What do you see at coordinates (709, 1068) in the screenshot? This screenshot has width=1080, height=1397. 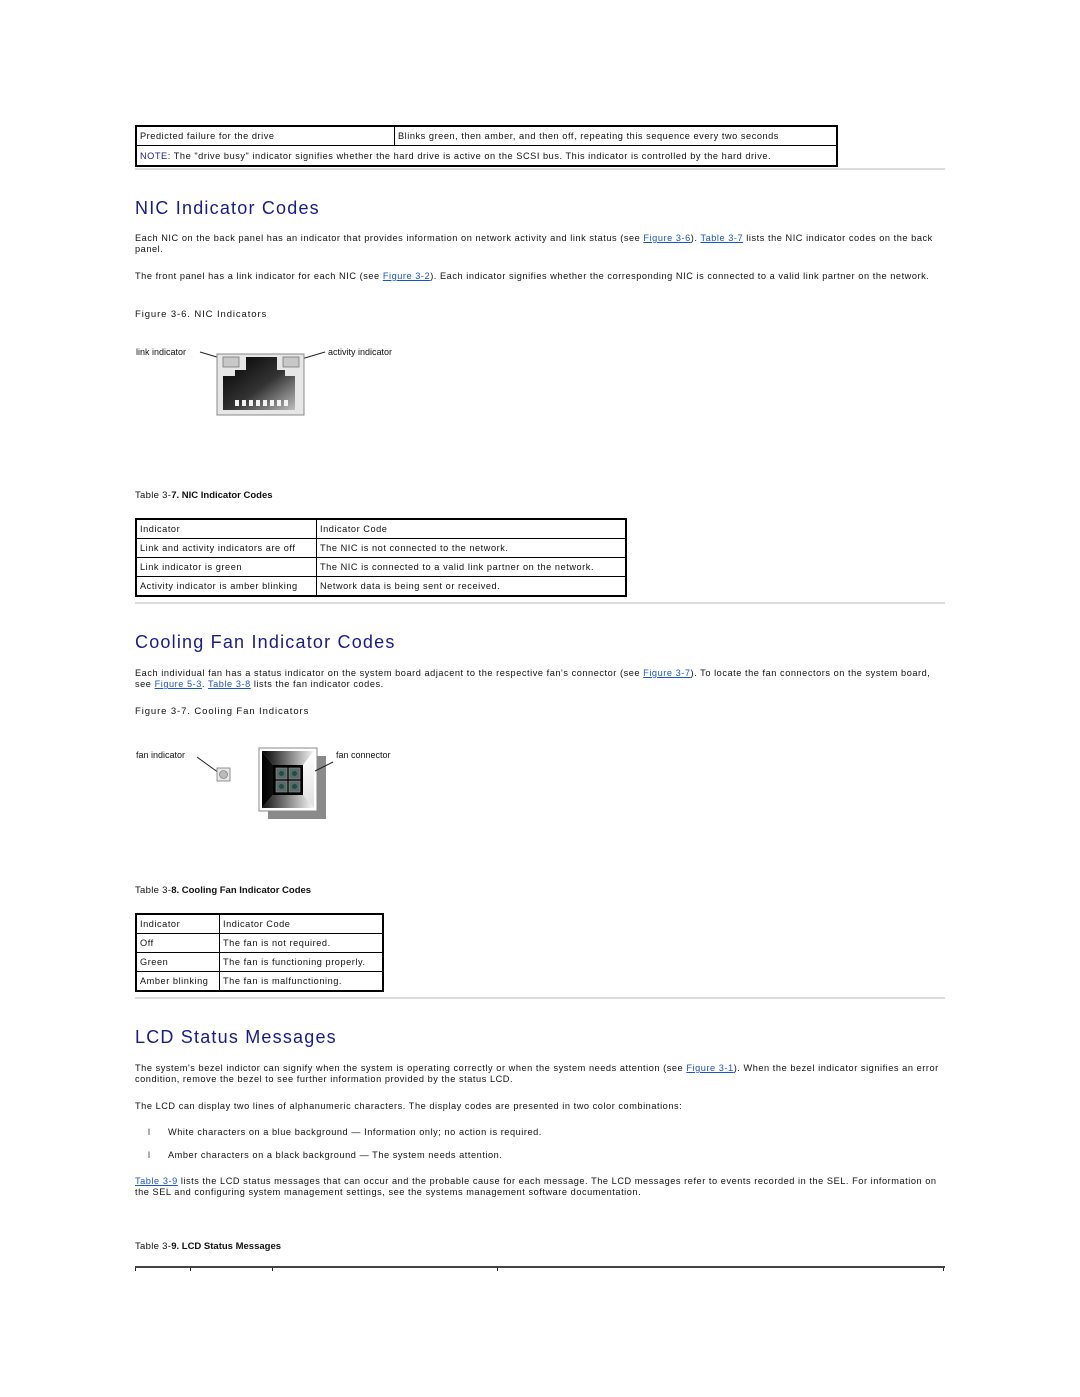 I see `link-figure-3-1: Figure 3-1` at bounding box center [709, 1068].